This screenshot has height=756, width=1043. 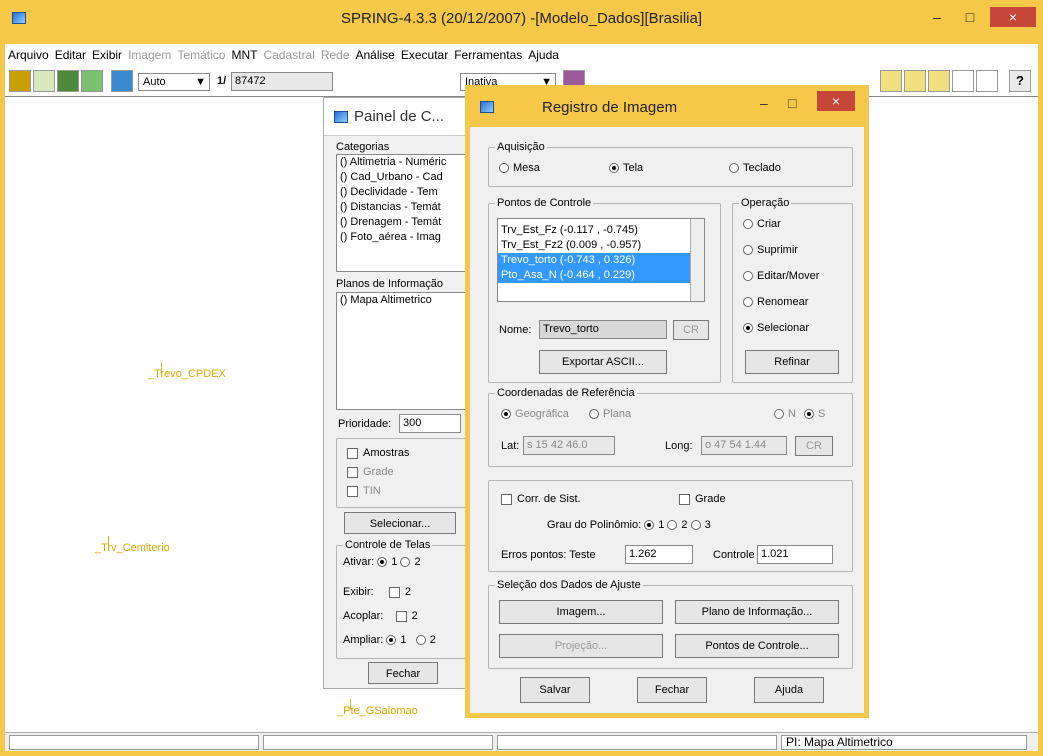 What do you see at coordinates (132, 544) in the screenshot?
I see `marker-trv-cemiterio: | _Trv_Cemiterio` at bounding box center [132, 544].